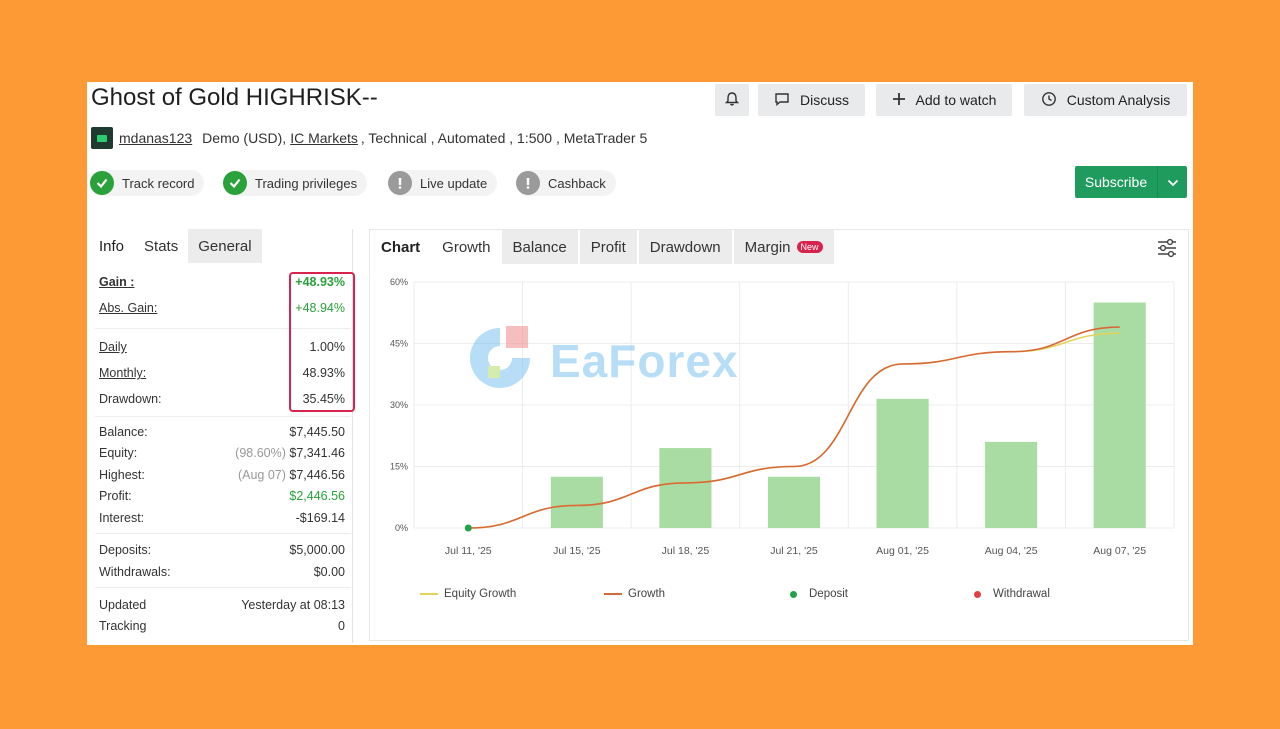 The image size is (1280, 729). What do you see at coordinates (767, 247) in the screenshot?
I see `tab-margin-label: Margin` at bounding box center [767, 247].